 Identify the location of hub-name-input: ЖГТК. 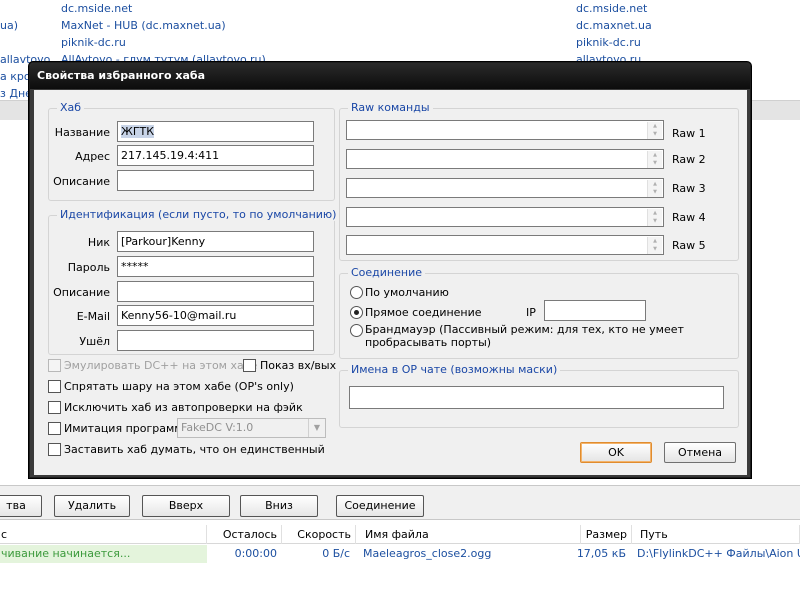
(215, 131).